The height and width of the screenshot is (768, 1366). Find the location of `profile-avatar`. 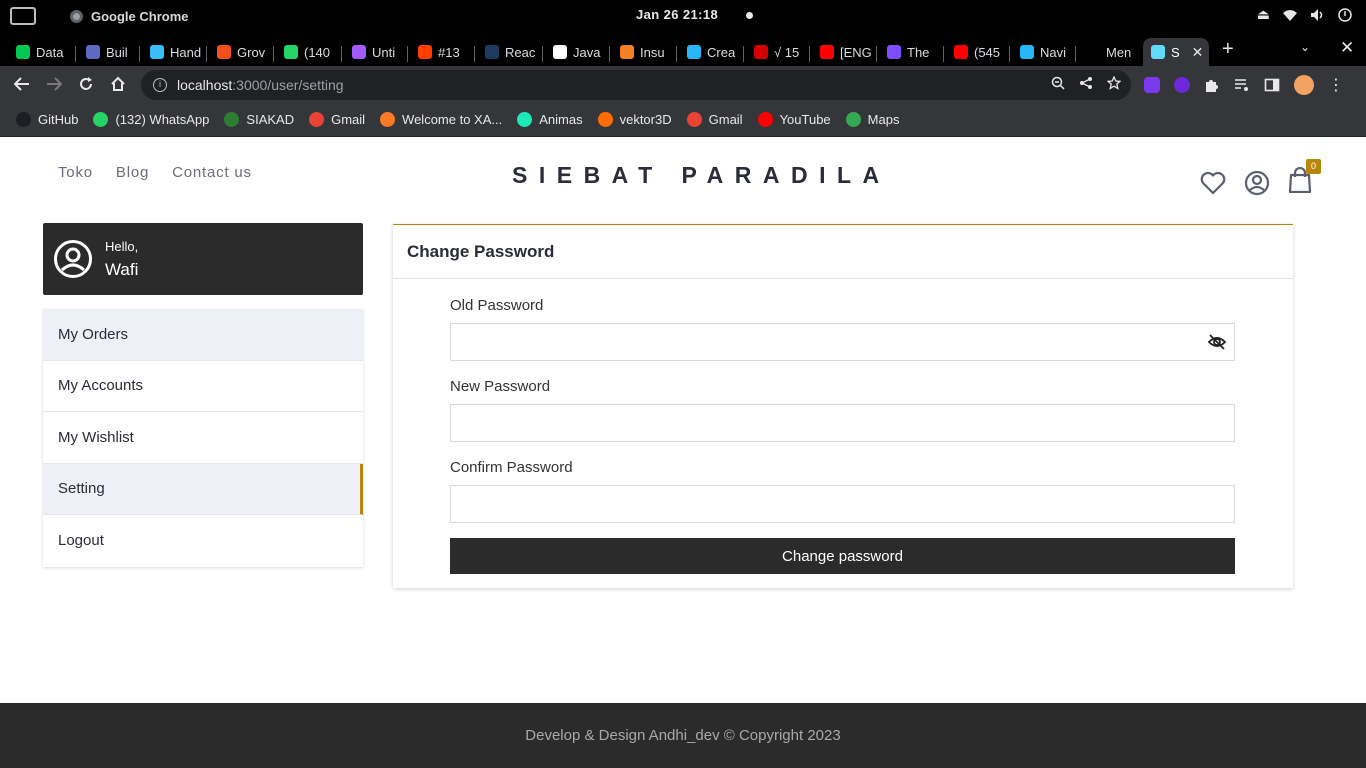

profile-avatar is located at coordinates (1304, 85).